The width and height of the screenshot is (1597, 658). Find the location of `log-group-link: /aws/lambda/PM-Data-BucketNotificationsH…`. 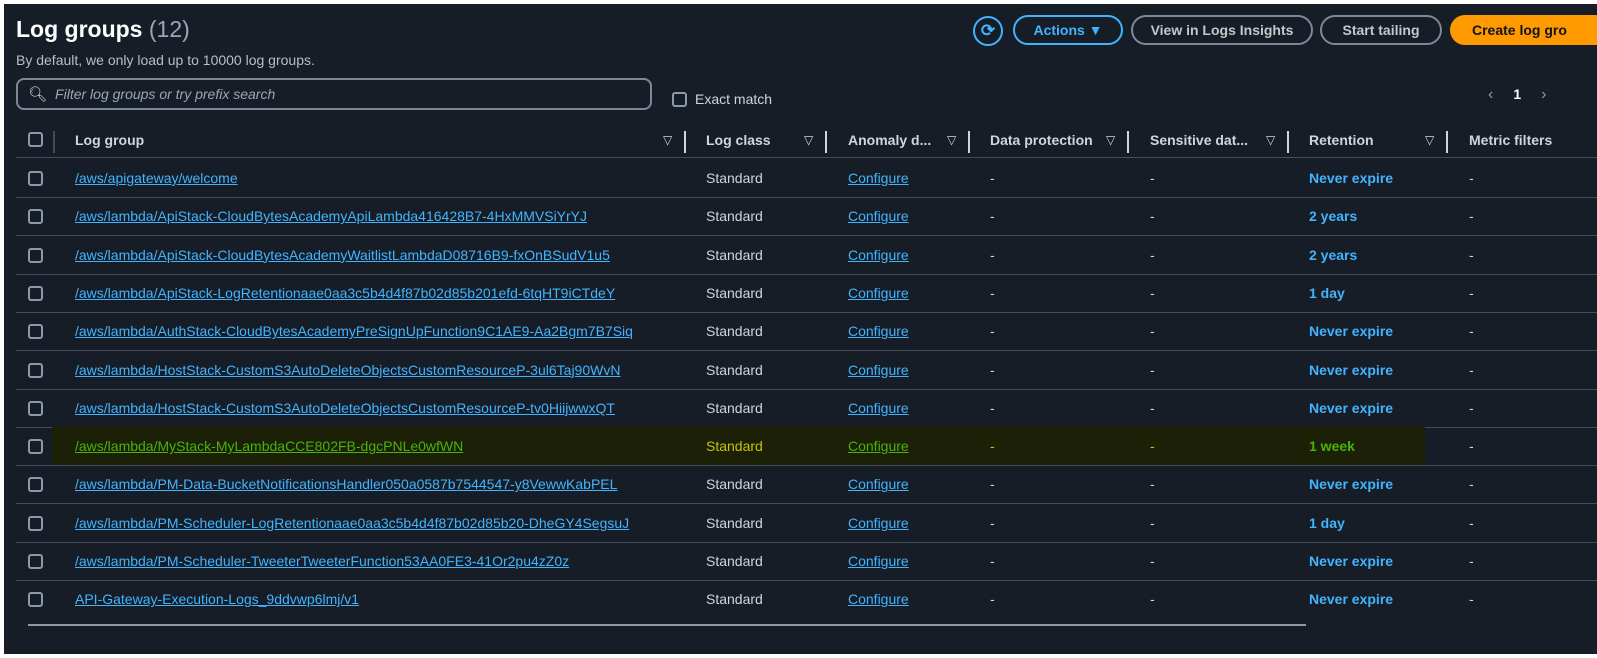

log-group-link: /aws/lambda/PM-Data-BucketNotificationsH… is located at coordinates (346, 484).